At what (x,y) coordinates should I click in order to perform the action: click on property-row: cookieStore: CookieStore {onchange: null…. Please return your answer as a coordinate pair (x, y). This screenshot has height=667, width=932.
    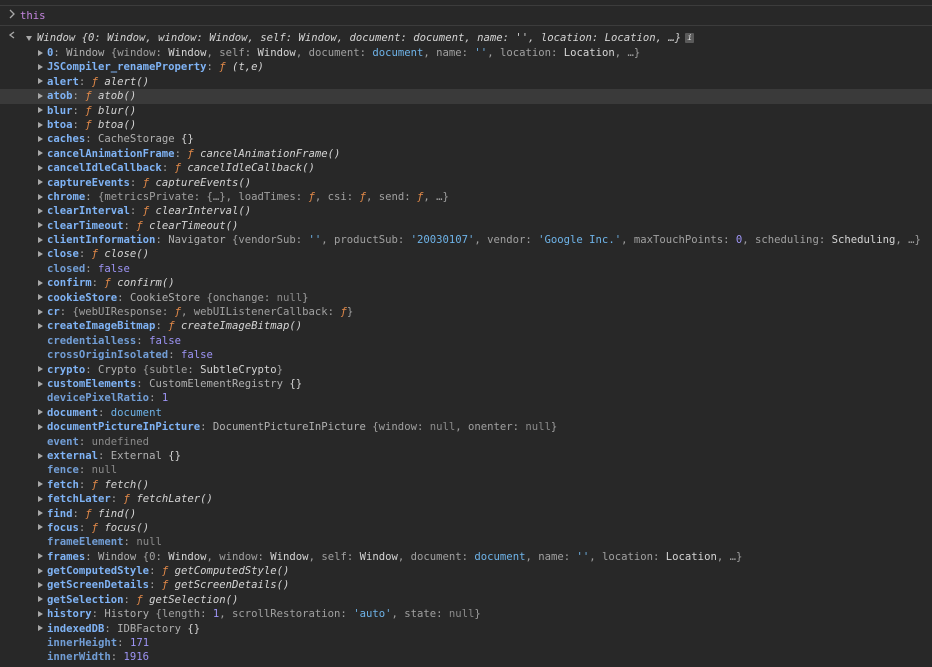
    Looking at the image, I should click on (466, 298).